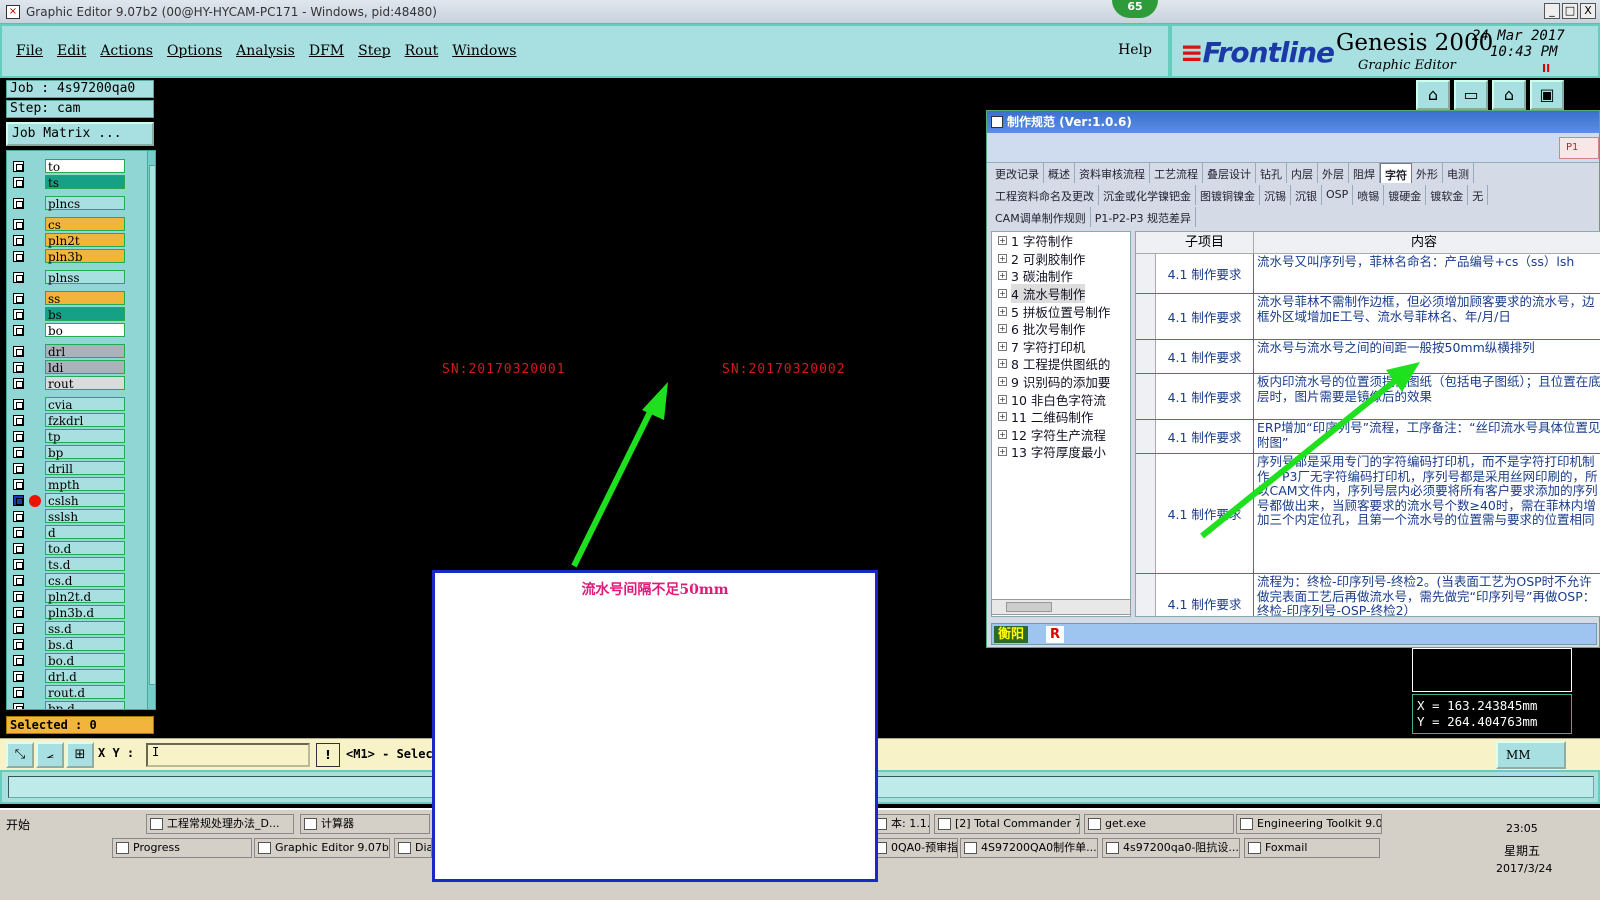 Image resolution: width=1600 pixels, height=900 pixels. What do you see at coordinates (85, 548) in the screenshot?
I see `layer-name: to.d` at bounding box center [85, 548].